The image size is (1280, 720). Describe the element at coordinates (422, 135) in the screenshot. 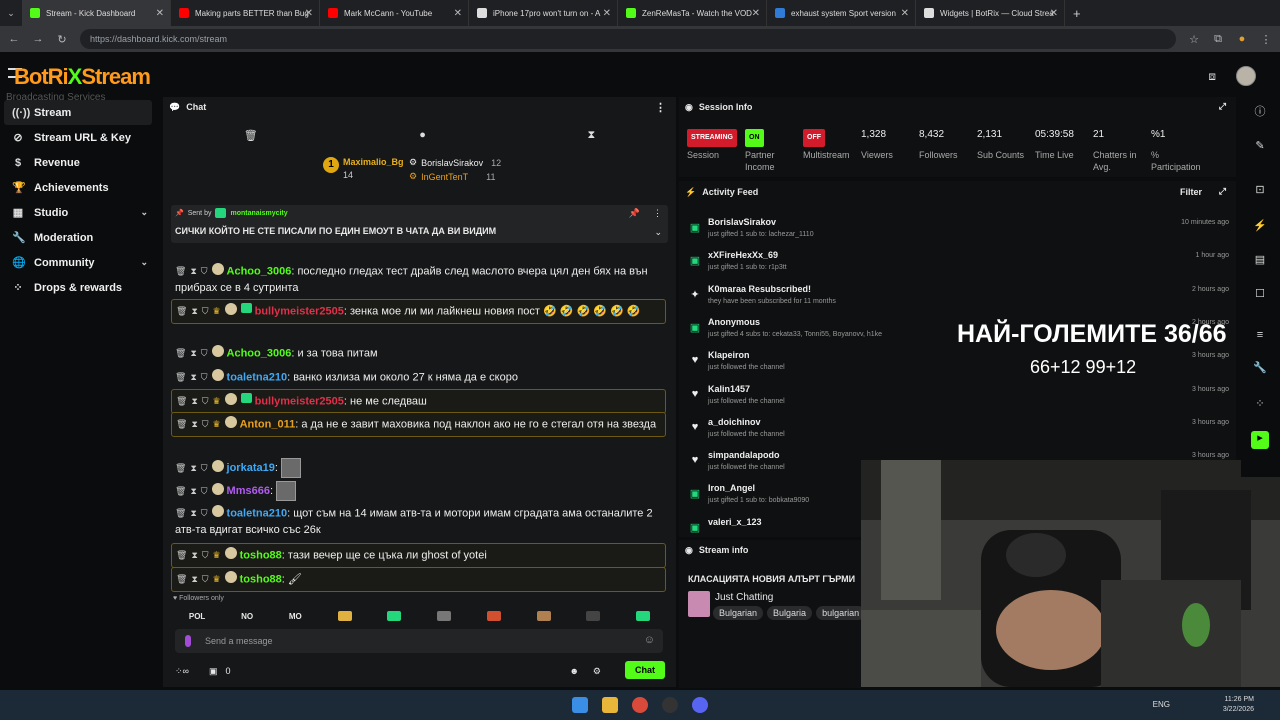

I see `speech-icon: ●` at that location.